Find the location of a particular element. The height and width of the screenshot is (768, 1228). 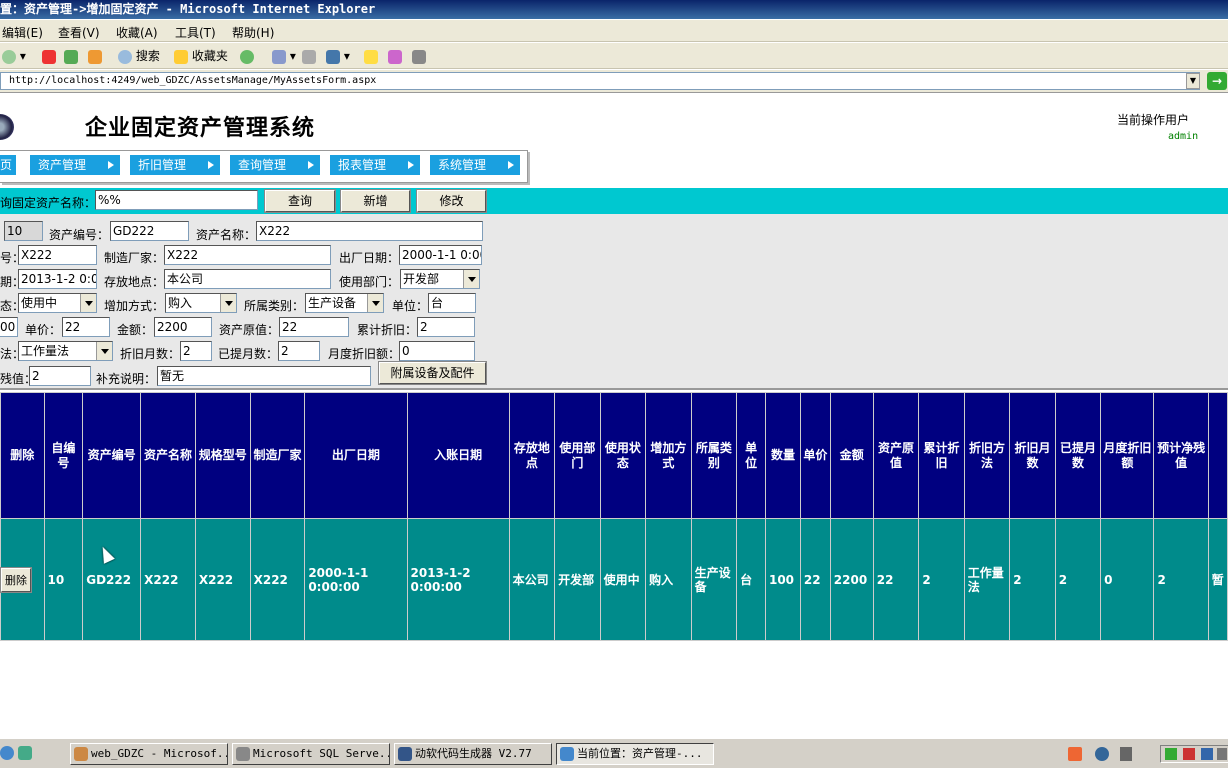

refresh-icon is located at coordinates (71, 56).